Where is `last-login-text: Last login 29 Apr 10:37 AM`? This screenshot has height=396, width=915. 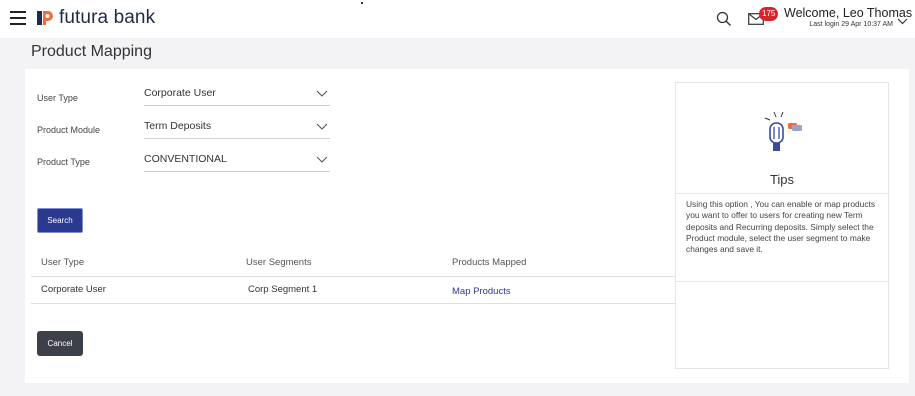
last-login-text: Last login 29 Apr 10:37 AM is located at coordinates (851, 24).